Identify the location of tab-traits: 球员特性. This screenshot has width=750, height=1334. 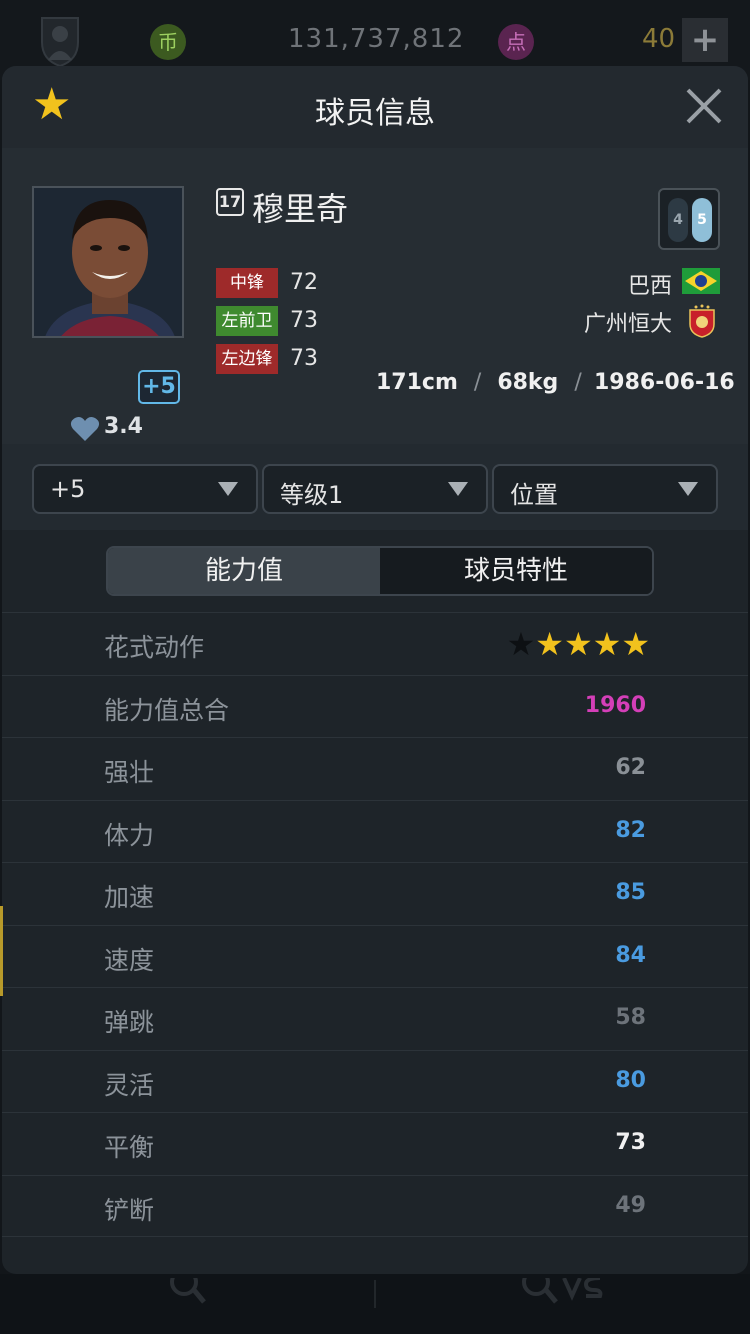
(516, 571).